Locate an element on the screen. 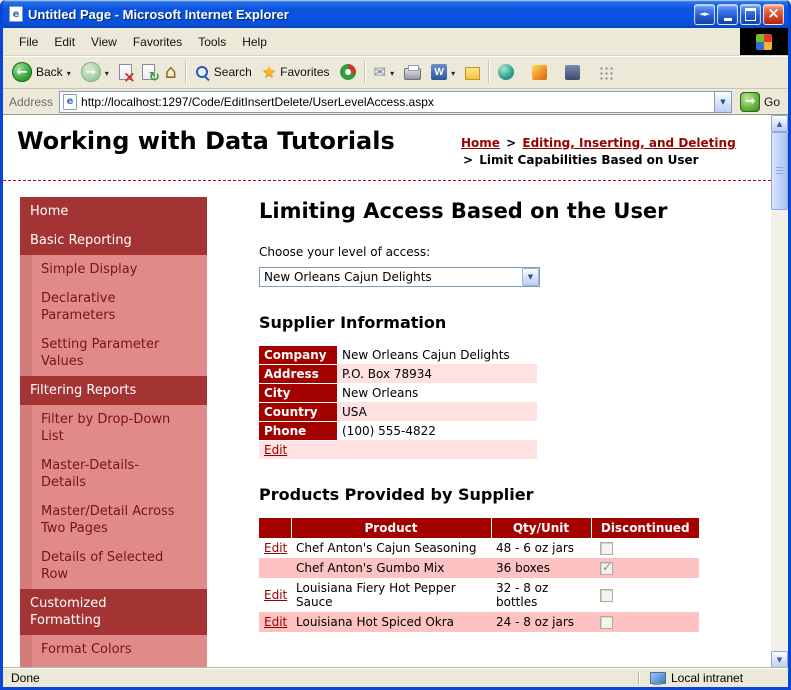  table-row: Chef Anton's Gumbo Mix 36 boxes is located at coordinates (479, 567).